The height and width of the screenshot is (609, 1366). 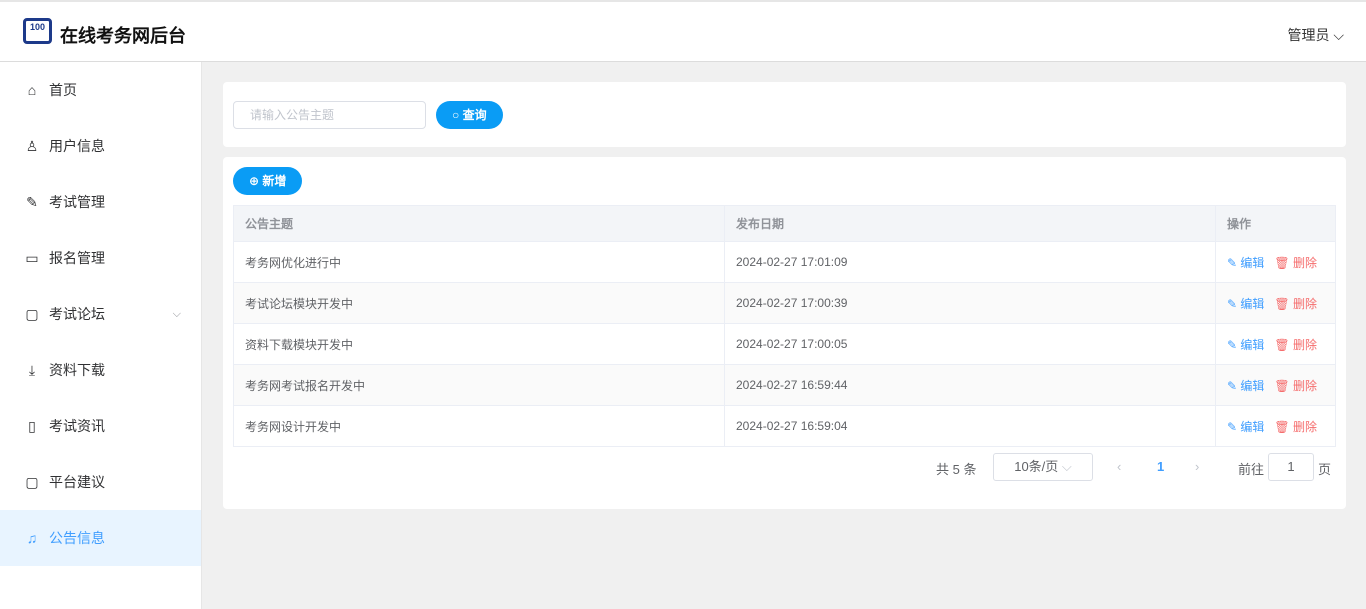 I want to click on sidebar-item-label: 考试论坛, so click(x=77, y=314).